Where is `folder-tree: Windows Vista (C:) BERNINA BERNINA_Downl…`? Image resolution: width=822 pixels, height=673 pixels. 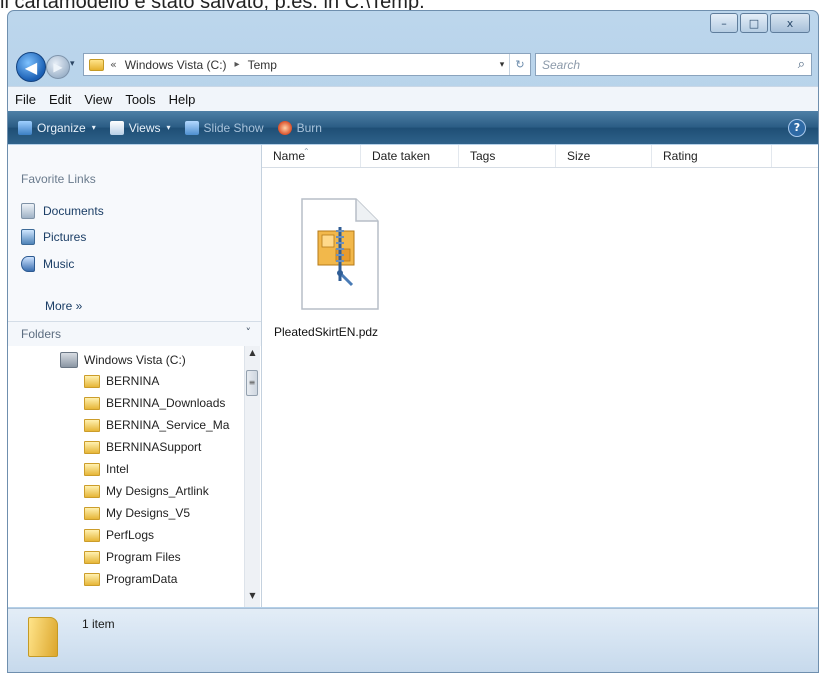 folder-tree: Windows Vista (C:) BERNINA BERNINA_Downl… is located at coordinates (134, 476).